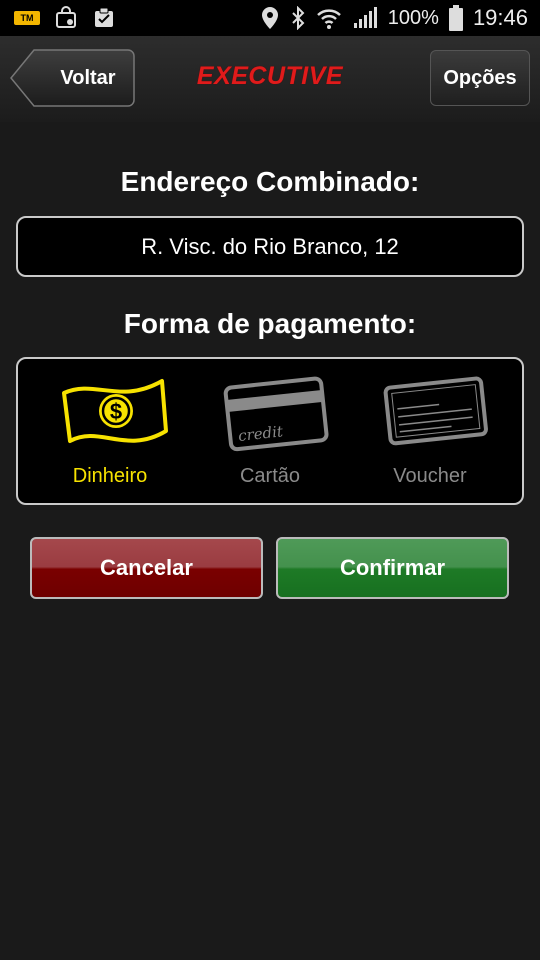  I want to click on back-button: Voltar, so click(72, 78).